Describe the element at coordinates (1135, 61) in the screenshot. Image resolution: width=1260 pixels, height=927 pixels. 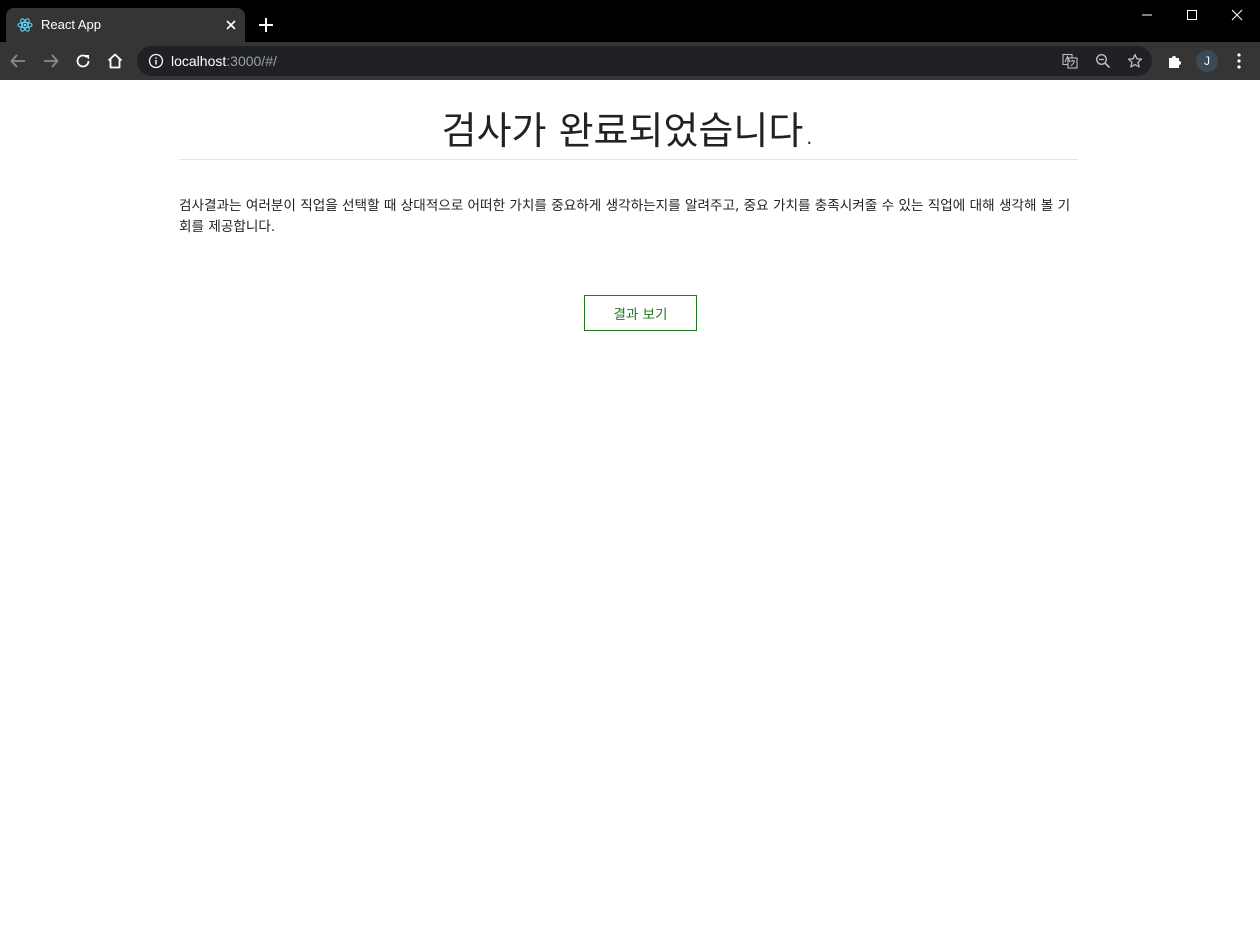
I see `bookmark-star-icon` at that location.